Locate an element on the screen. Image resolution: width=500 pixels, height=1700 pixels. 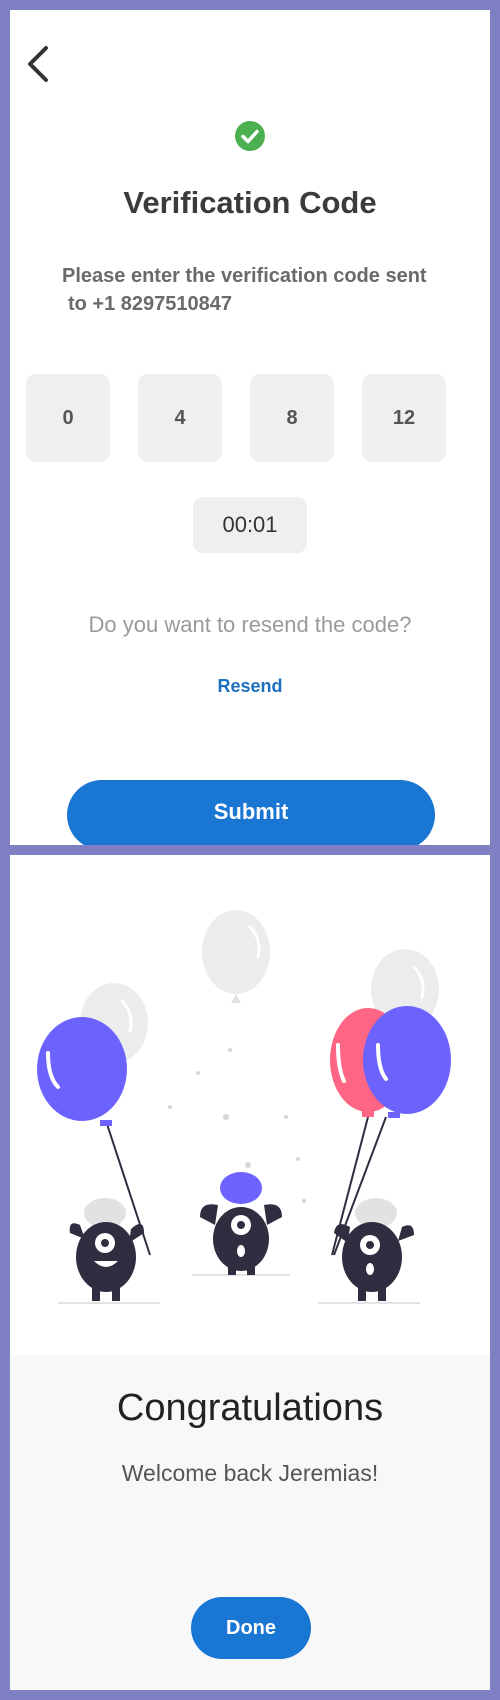
page-title: Verification Code is located at coordinates (250, 202).